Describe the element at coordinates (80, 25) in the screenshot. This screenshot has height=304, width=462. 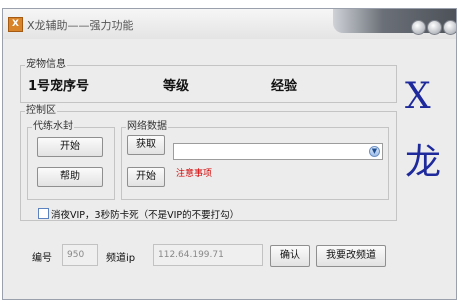
I see `window-title: X龙辅助——强力功能` at that location.